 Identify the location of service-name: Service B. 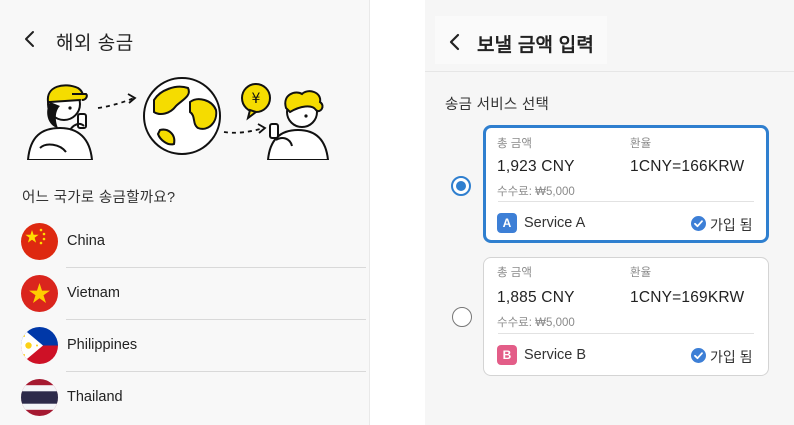
(555, 355).